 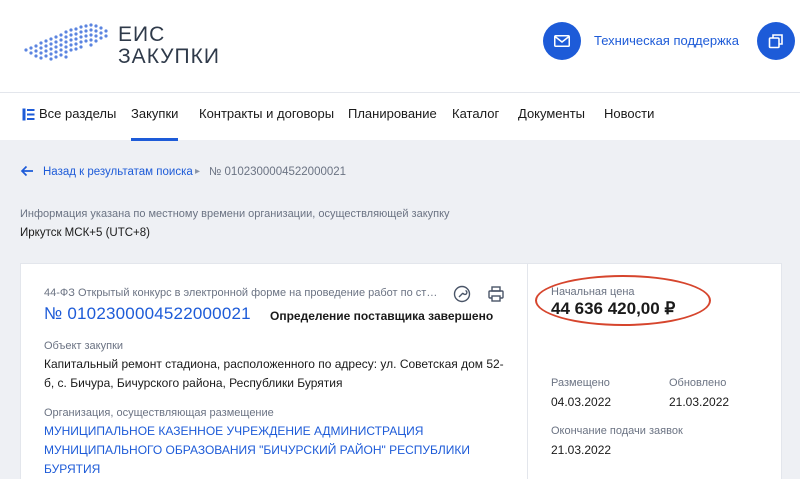 What do you see at coordinates (475, 113) in the screenshot?
I see `nav-item-catalog: Каталог` at bounding box center [475, 113].